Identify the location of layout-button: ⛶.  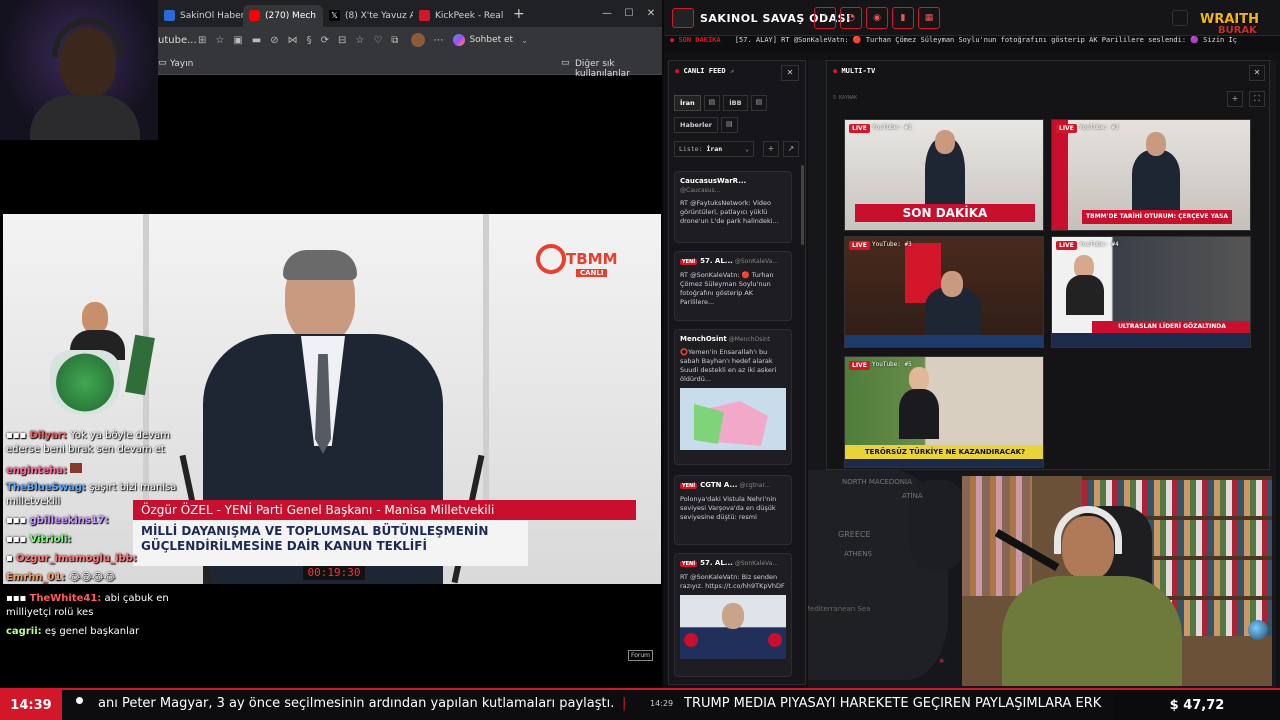
(1257, 99).